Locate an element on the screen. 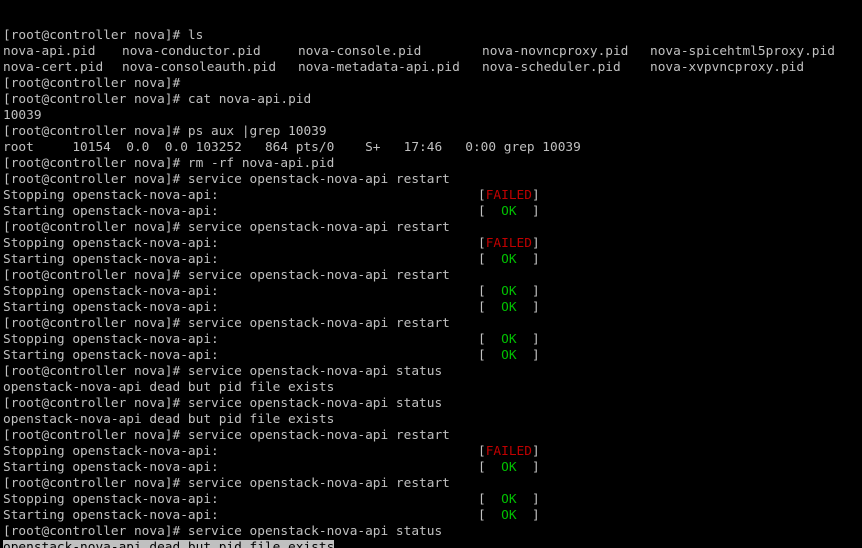  terminal-line: [root@controller nova]# cat nova-api.pid is located at coordinates (432, 100).